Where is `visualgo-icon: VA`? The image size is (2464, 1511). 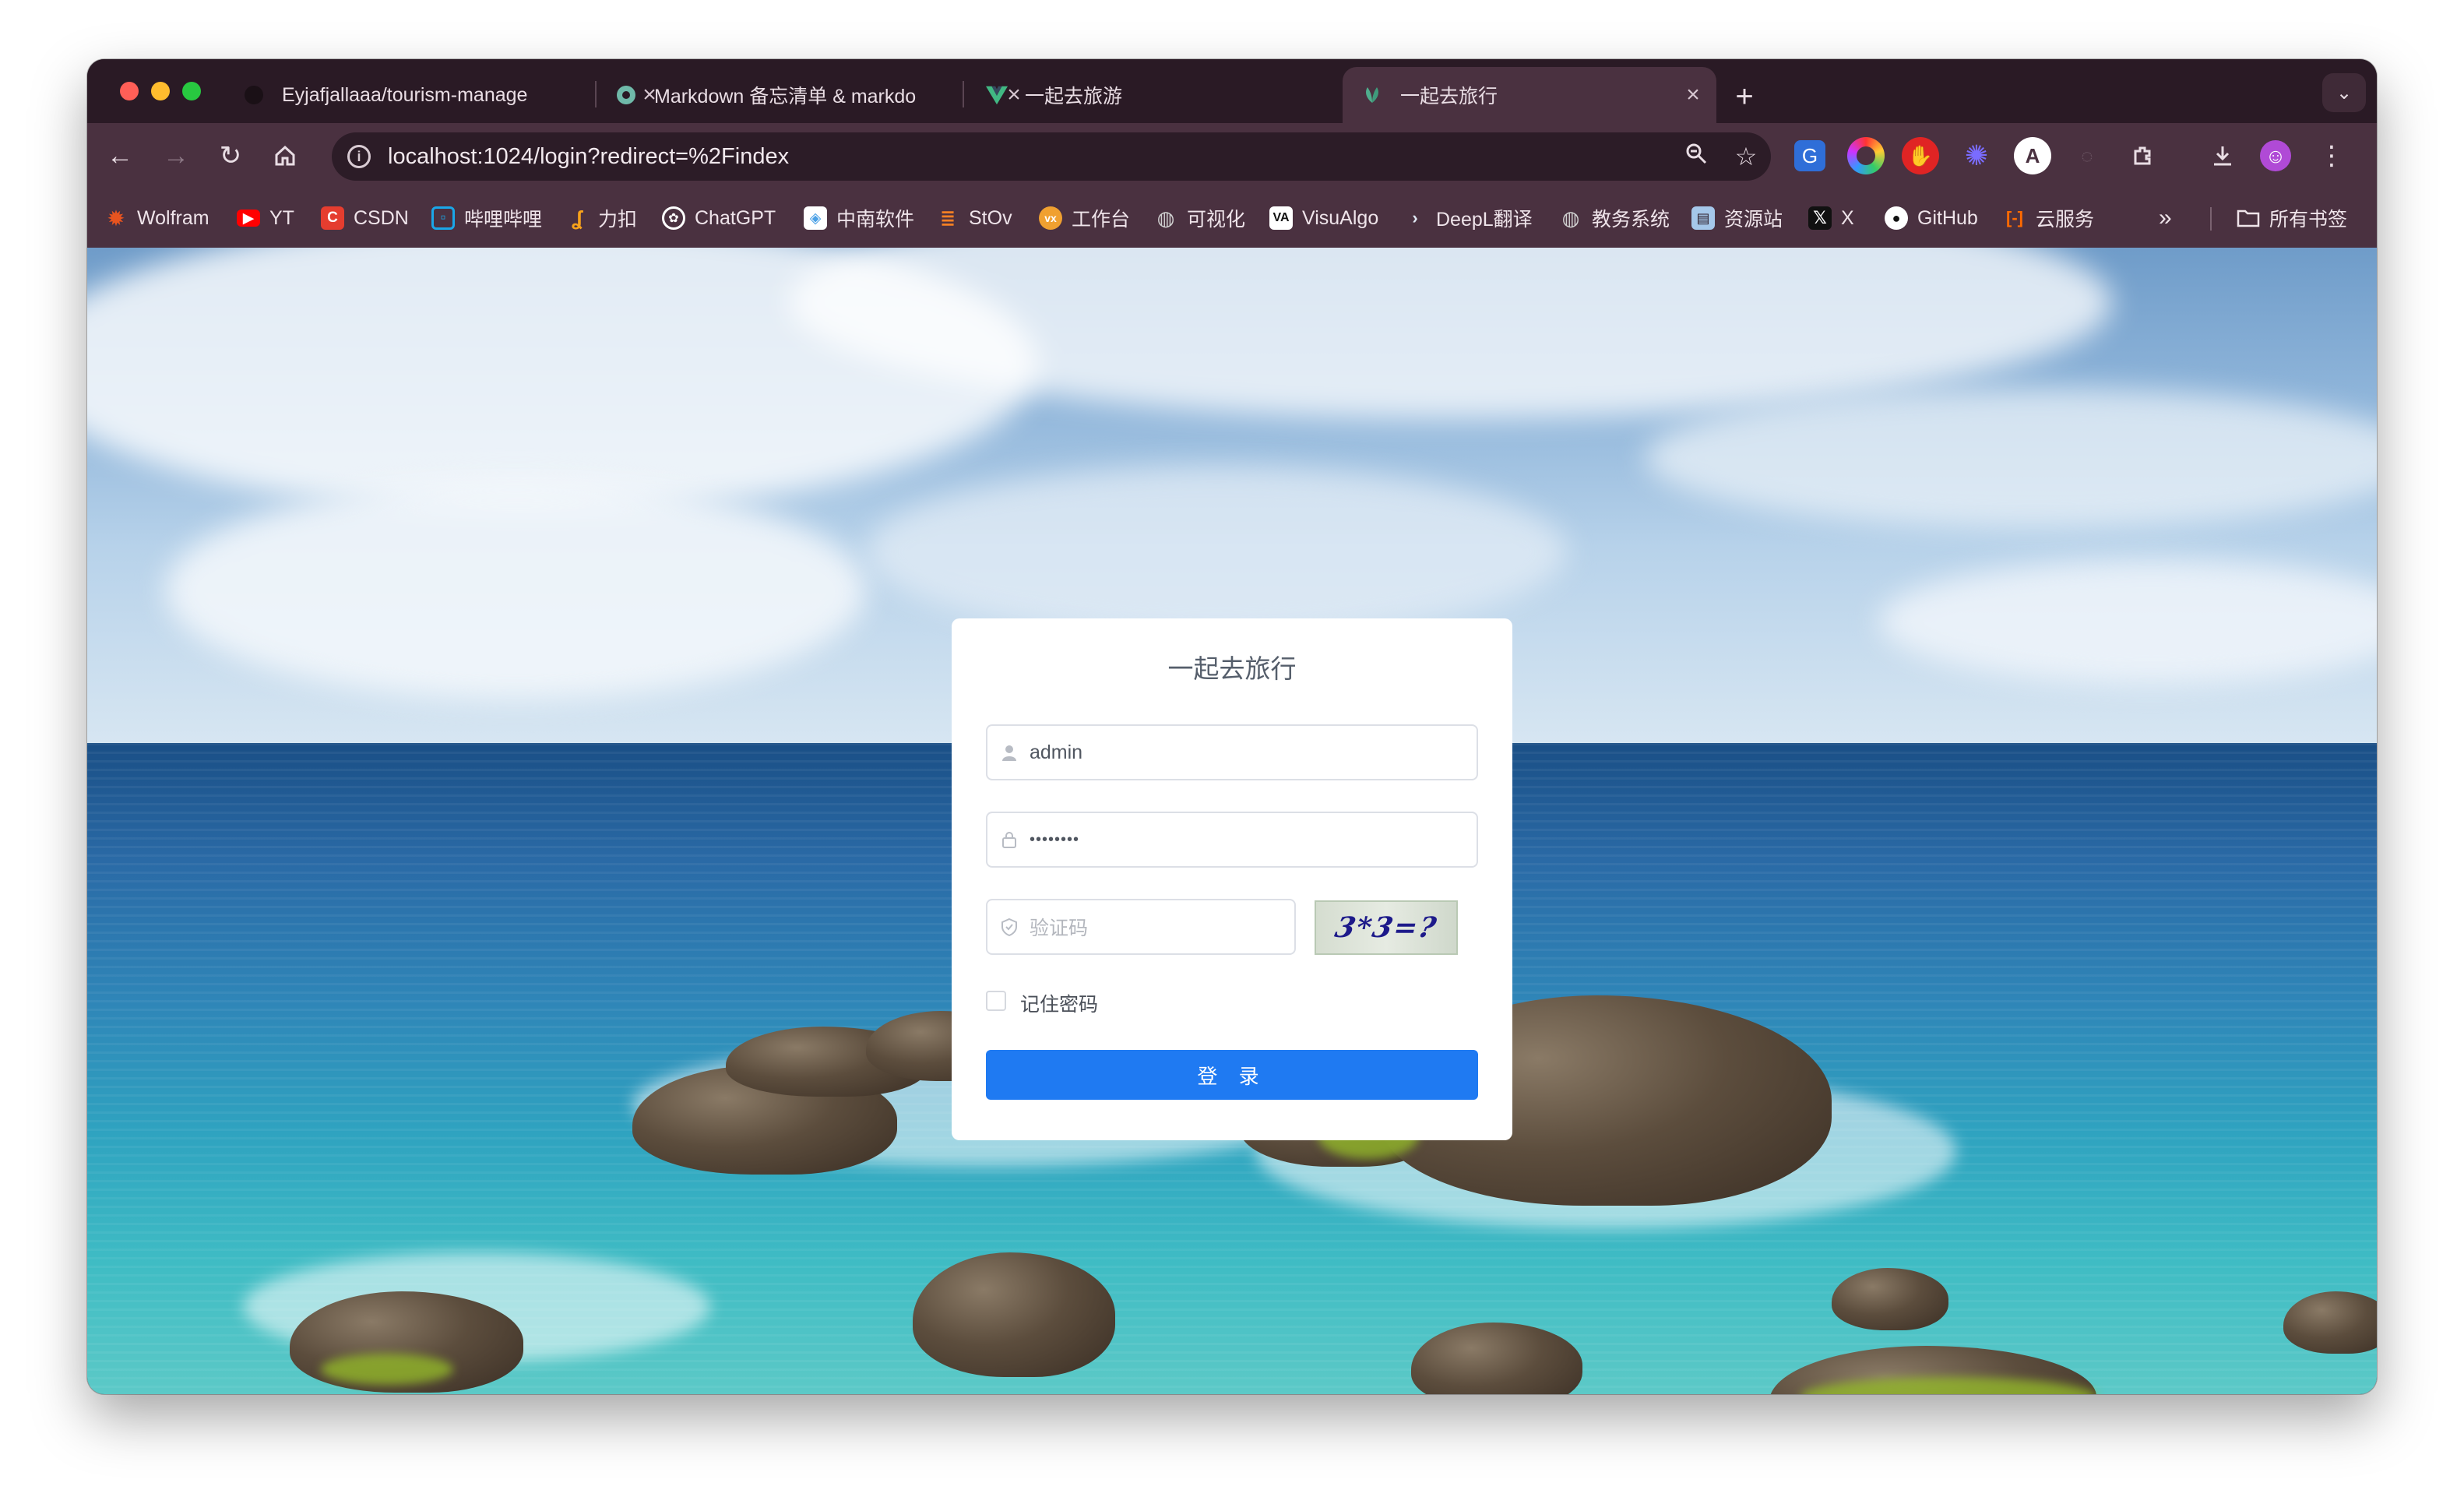
visualgo-icon: VA is located at coordinates (1281, 218).